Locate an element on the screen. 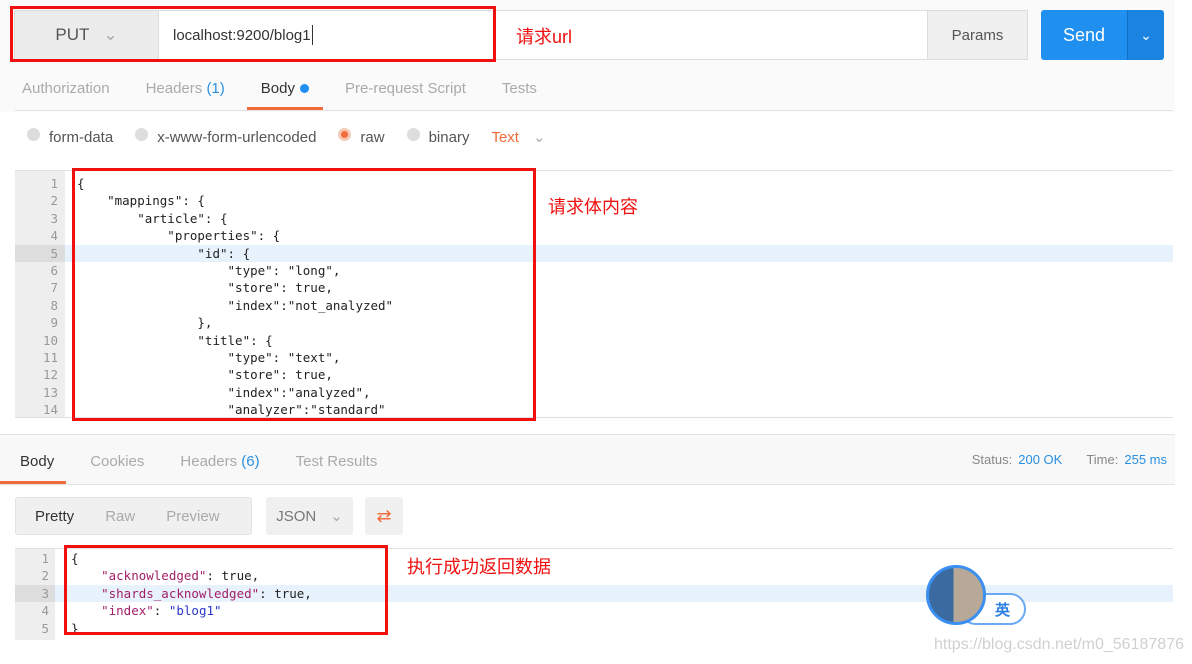  line-number: 12 is located at coordinates (50, 375).